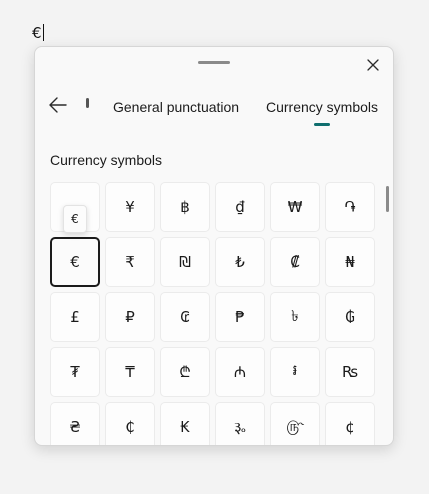 The height and width of the screenshot is (494, 429). What do you see at coordinates (75, 262) in the screenshot?
I see `symbol-cell: €` at bounding box center [75, 262].